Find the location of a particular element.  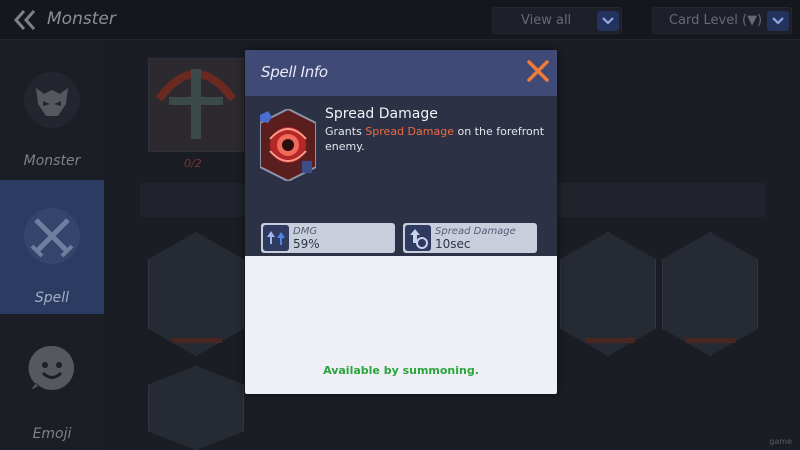

sort-filter-dropdown: Card Level (▼) is located at coordinates (722, 20).